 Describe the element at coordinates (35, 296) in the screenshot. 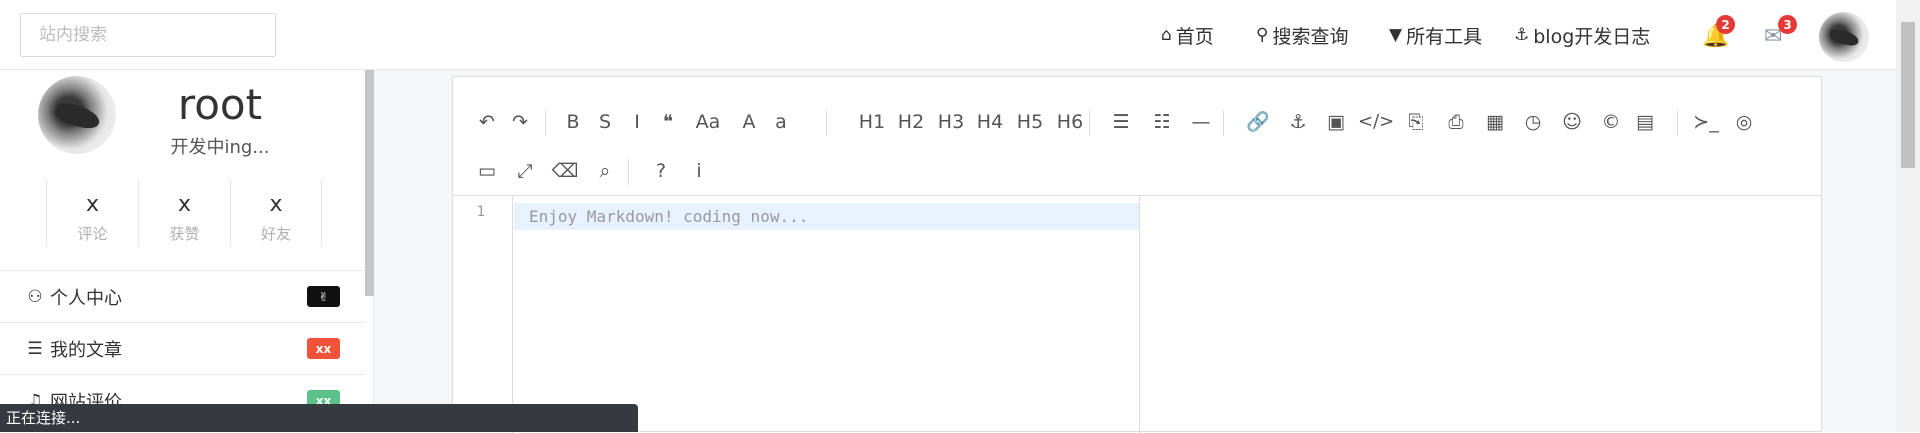

I see `user-icon: ⚇` at that location.